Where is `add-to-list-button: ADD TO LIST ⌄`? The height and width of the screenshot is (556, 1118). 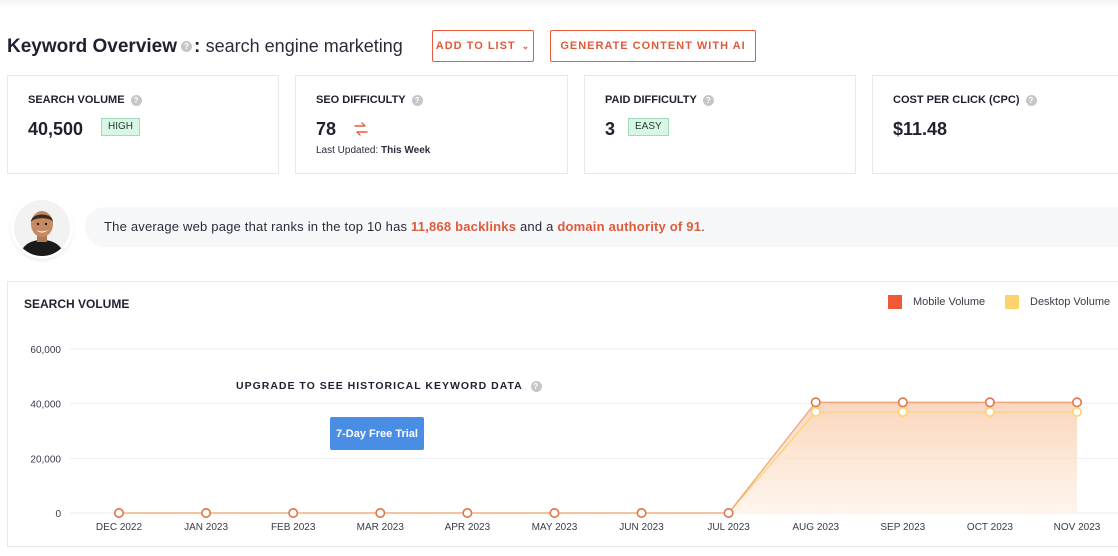 add-to-list-button: ADD TO LIST ⌄ is located at coordinates (483, 46).